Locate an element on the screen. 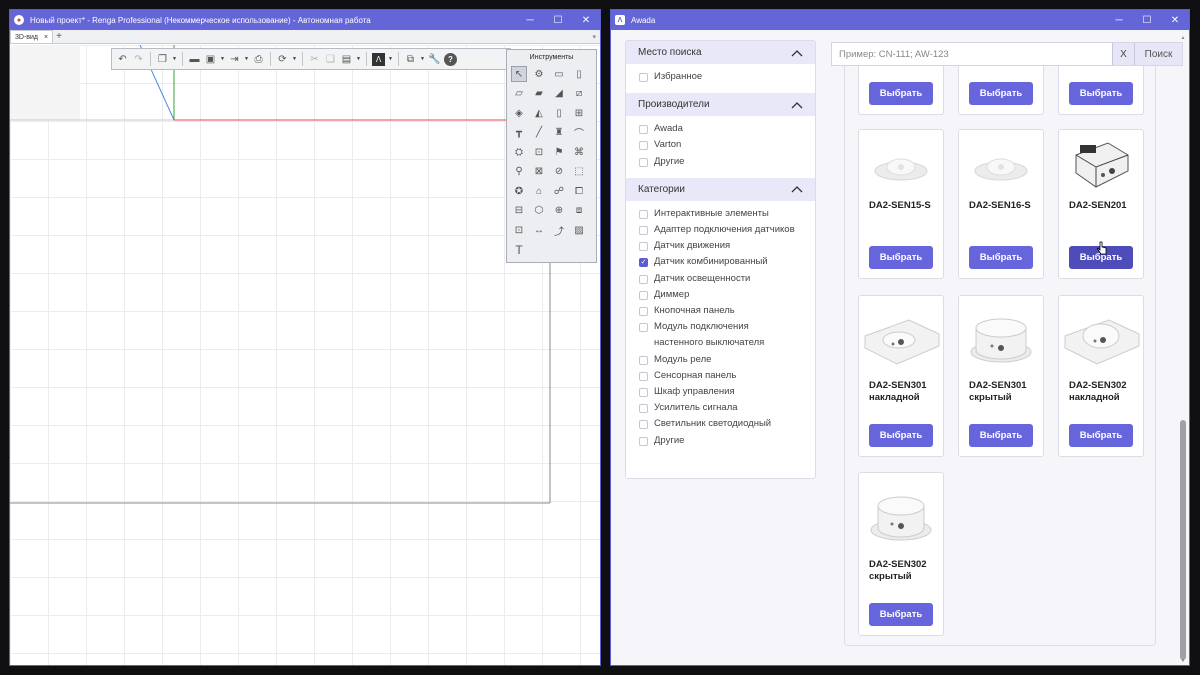  filter-manufacturer-awada: Awada is located at coordinates (727, 129).